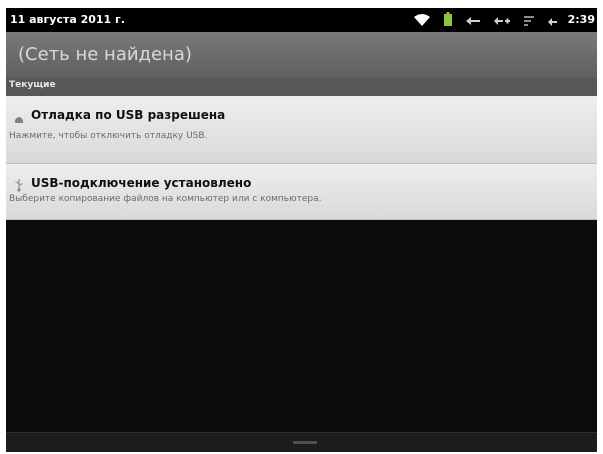  I want to click on section-header: Текущие, so click(301, 87).